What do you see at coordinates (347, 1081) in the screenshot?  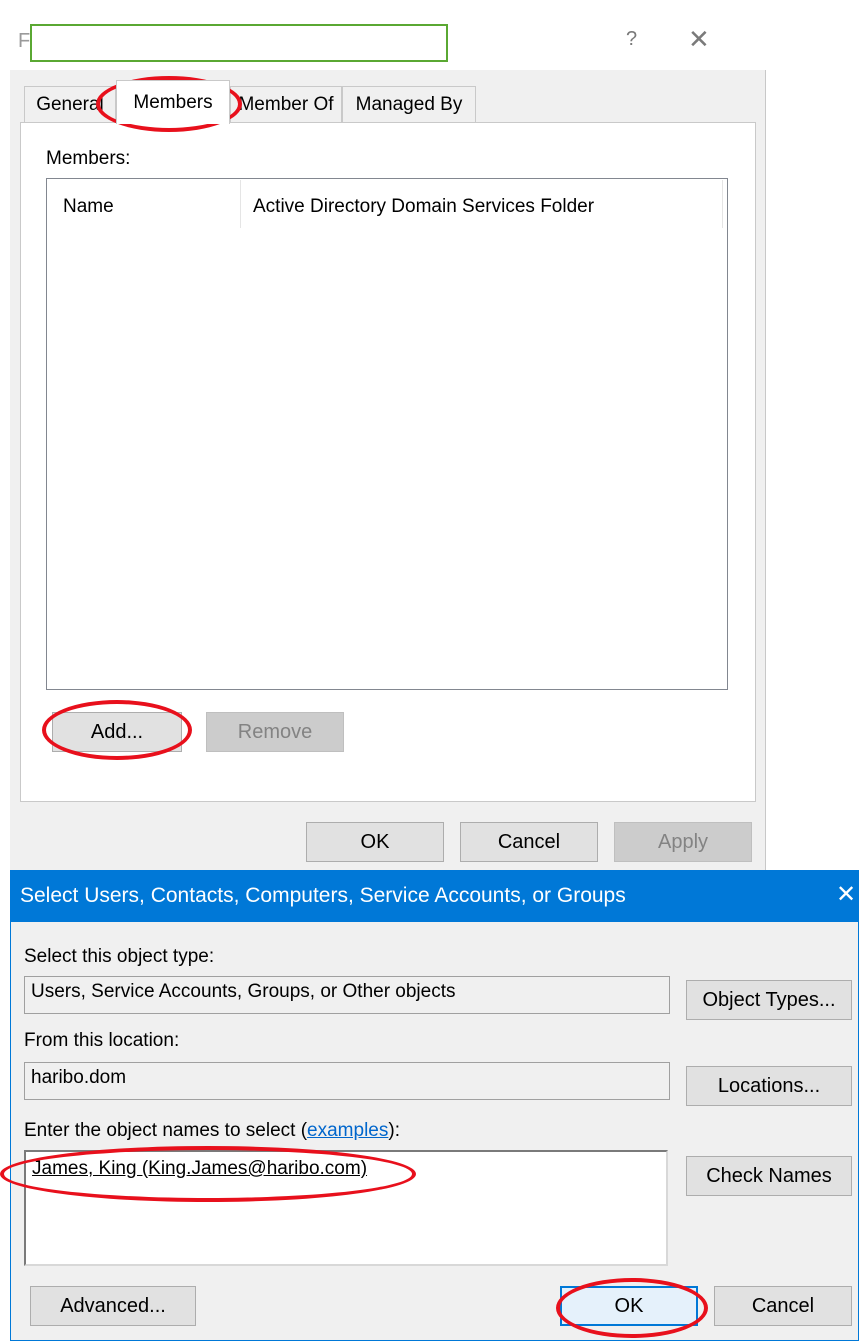 I see `location-field: haribo.dom` at bounding box center [347, 1081].